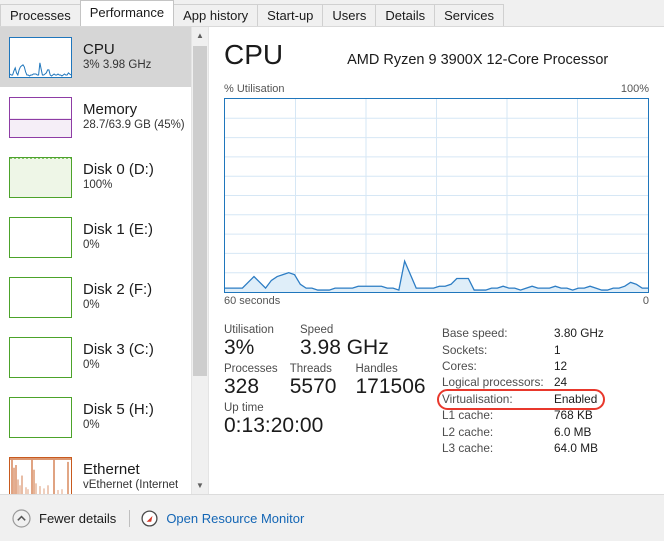 This screenshot has height=541, width=664. Describe the element at coordinates (552, 431) in the screenshot. I see `detail-row-l2-cache: L2 cache: 6.0 MB` at that location.